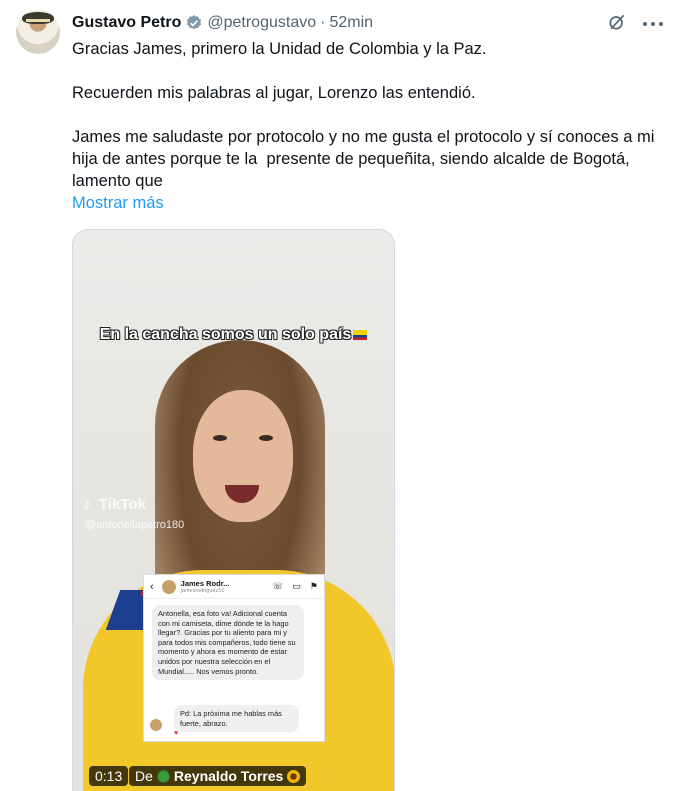  I want to click on video-call-icon: ▭, so click(296, 586).